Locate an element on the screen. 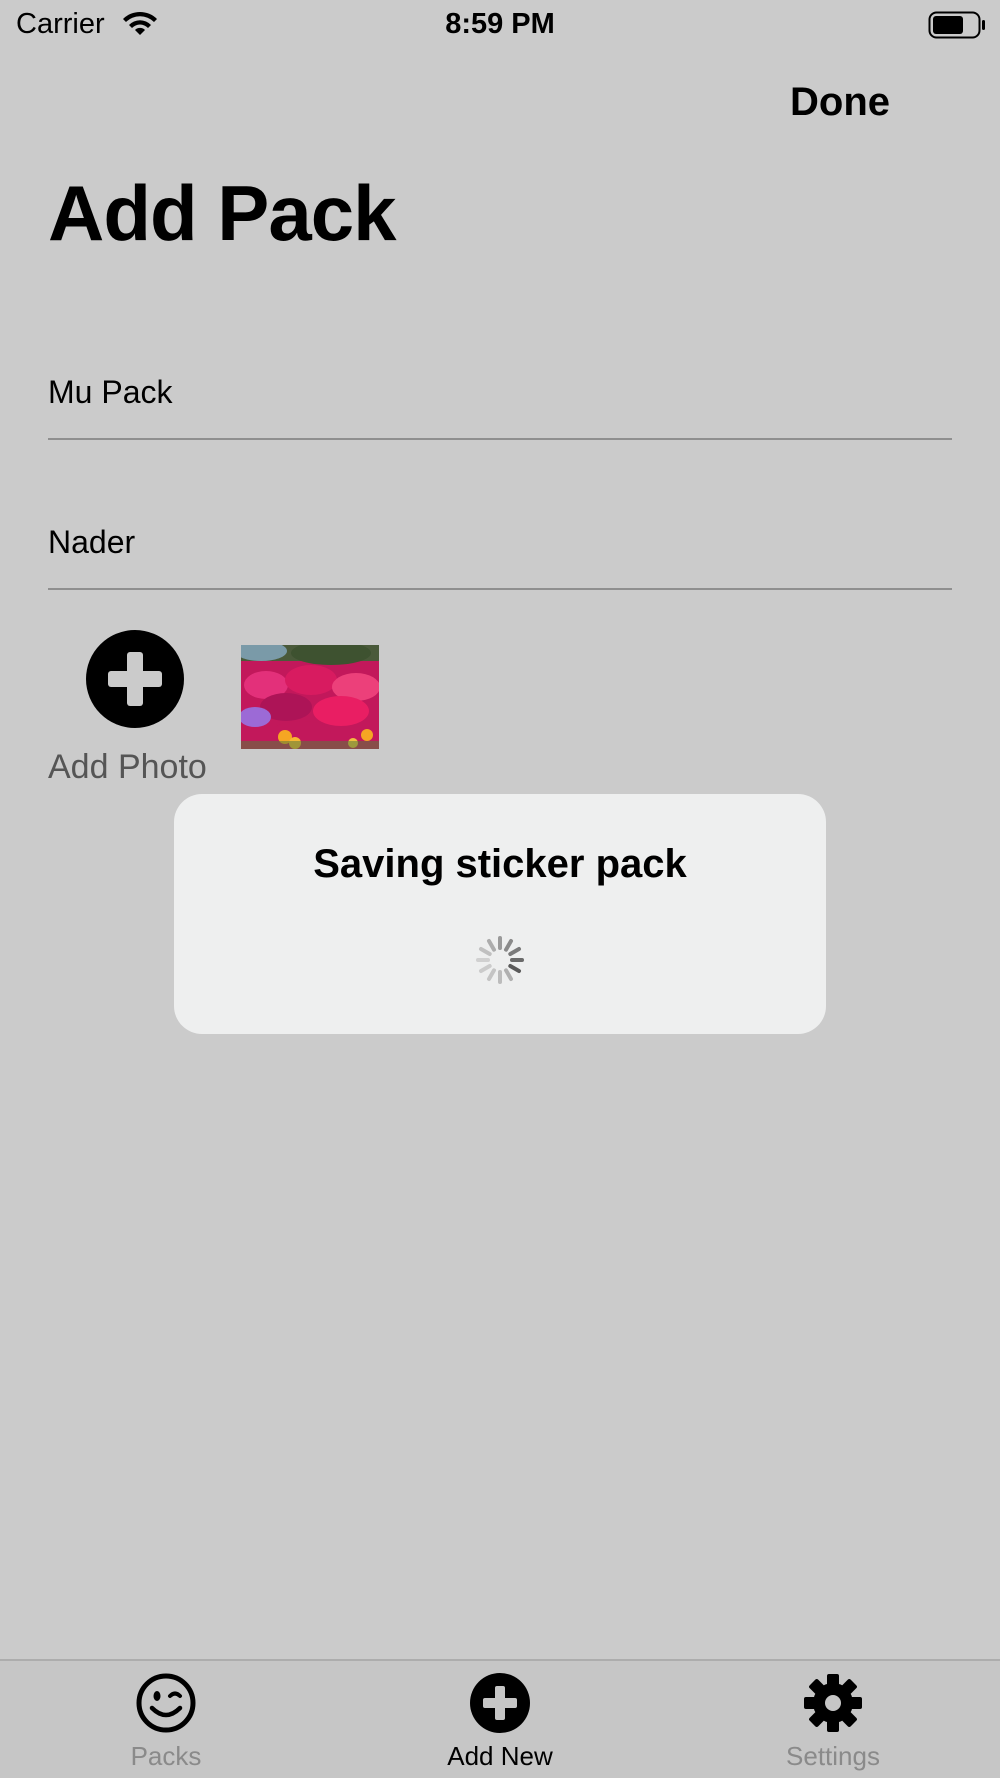 The width and height of the screenshot is (1000, 1778). status-bar: Carrier 8:59 PM is located at coordinates (500, 25).